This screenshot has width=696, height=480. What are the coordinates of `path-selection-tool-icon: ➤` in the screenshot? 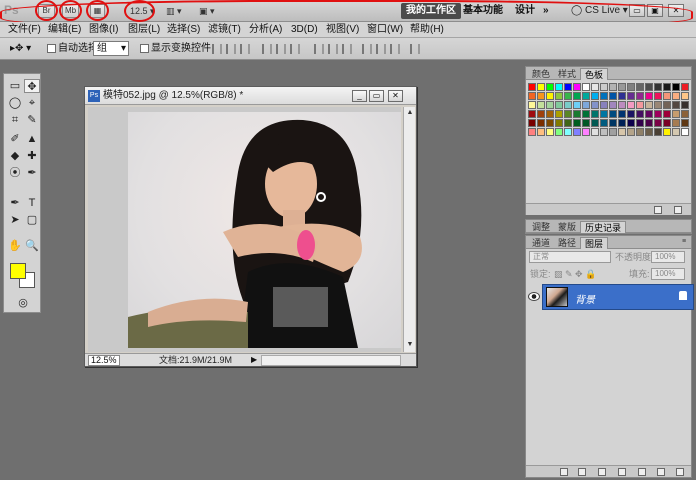 It's located at (15, 220).